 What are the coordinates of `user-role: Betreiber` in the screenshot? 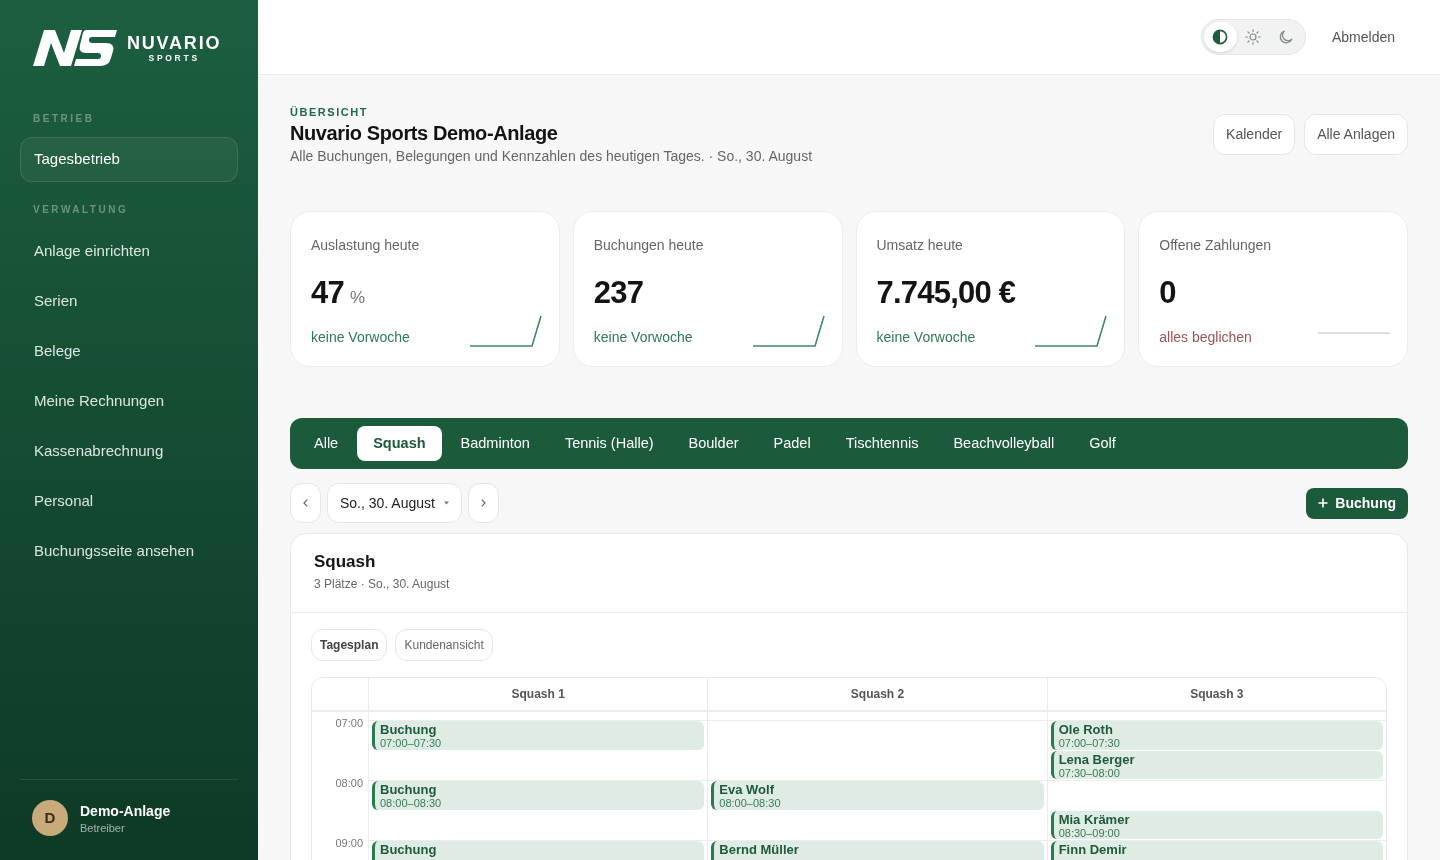 It's located at (103, 828).